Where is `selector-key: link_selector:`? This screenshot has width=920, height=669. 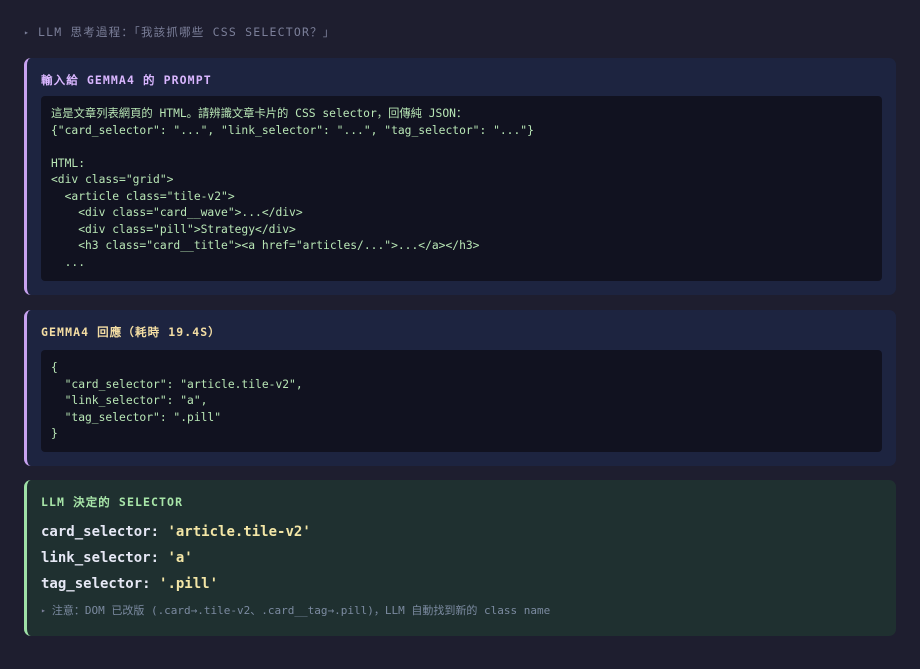
selector-key: link_selector: is located at coordinates (100, 558).